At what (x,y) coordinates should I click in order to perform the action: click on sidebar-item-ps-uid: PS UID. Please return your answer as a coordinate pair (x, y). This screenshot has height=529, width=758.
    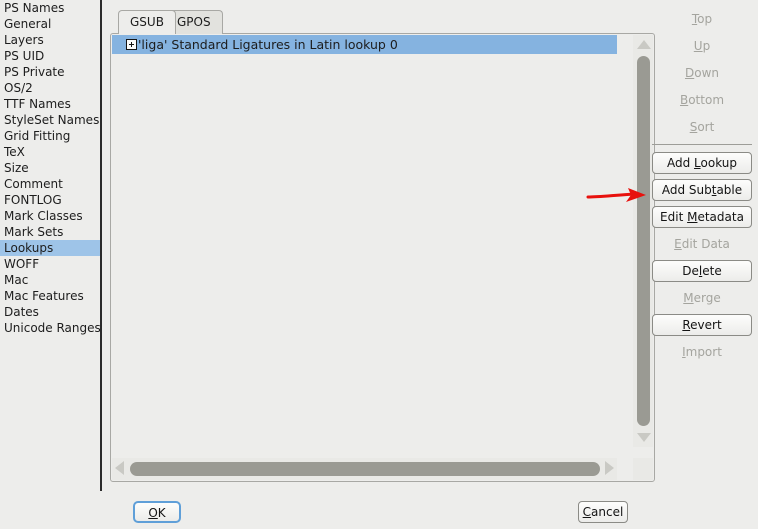
    Looking at the image, I should click on (50, 56).